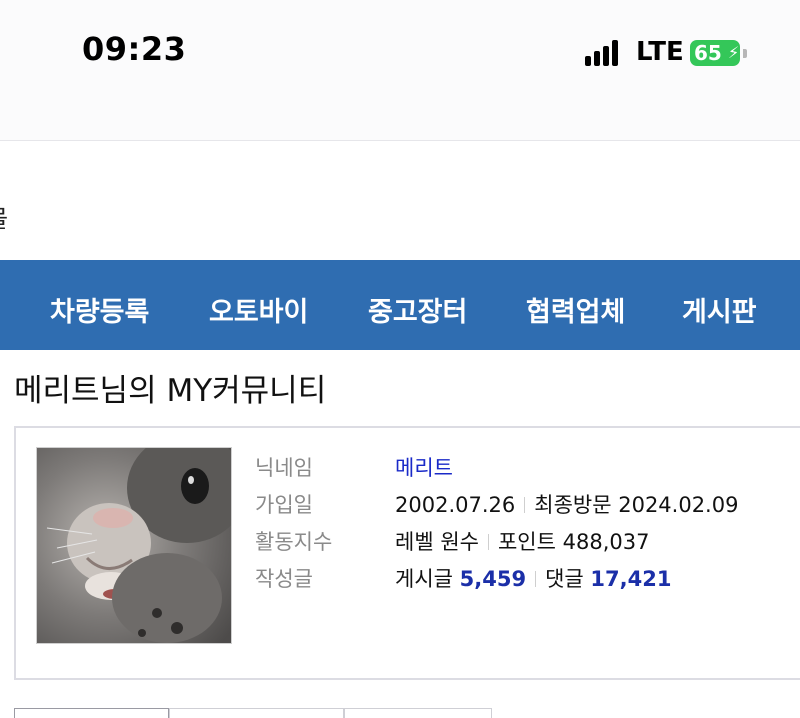 This screenshot has width=800, height=718. Describe the element at coordinates (564, 579) in the screenshot. I see `comment-count-label: 댓글` at that location.